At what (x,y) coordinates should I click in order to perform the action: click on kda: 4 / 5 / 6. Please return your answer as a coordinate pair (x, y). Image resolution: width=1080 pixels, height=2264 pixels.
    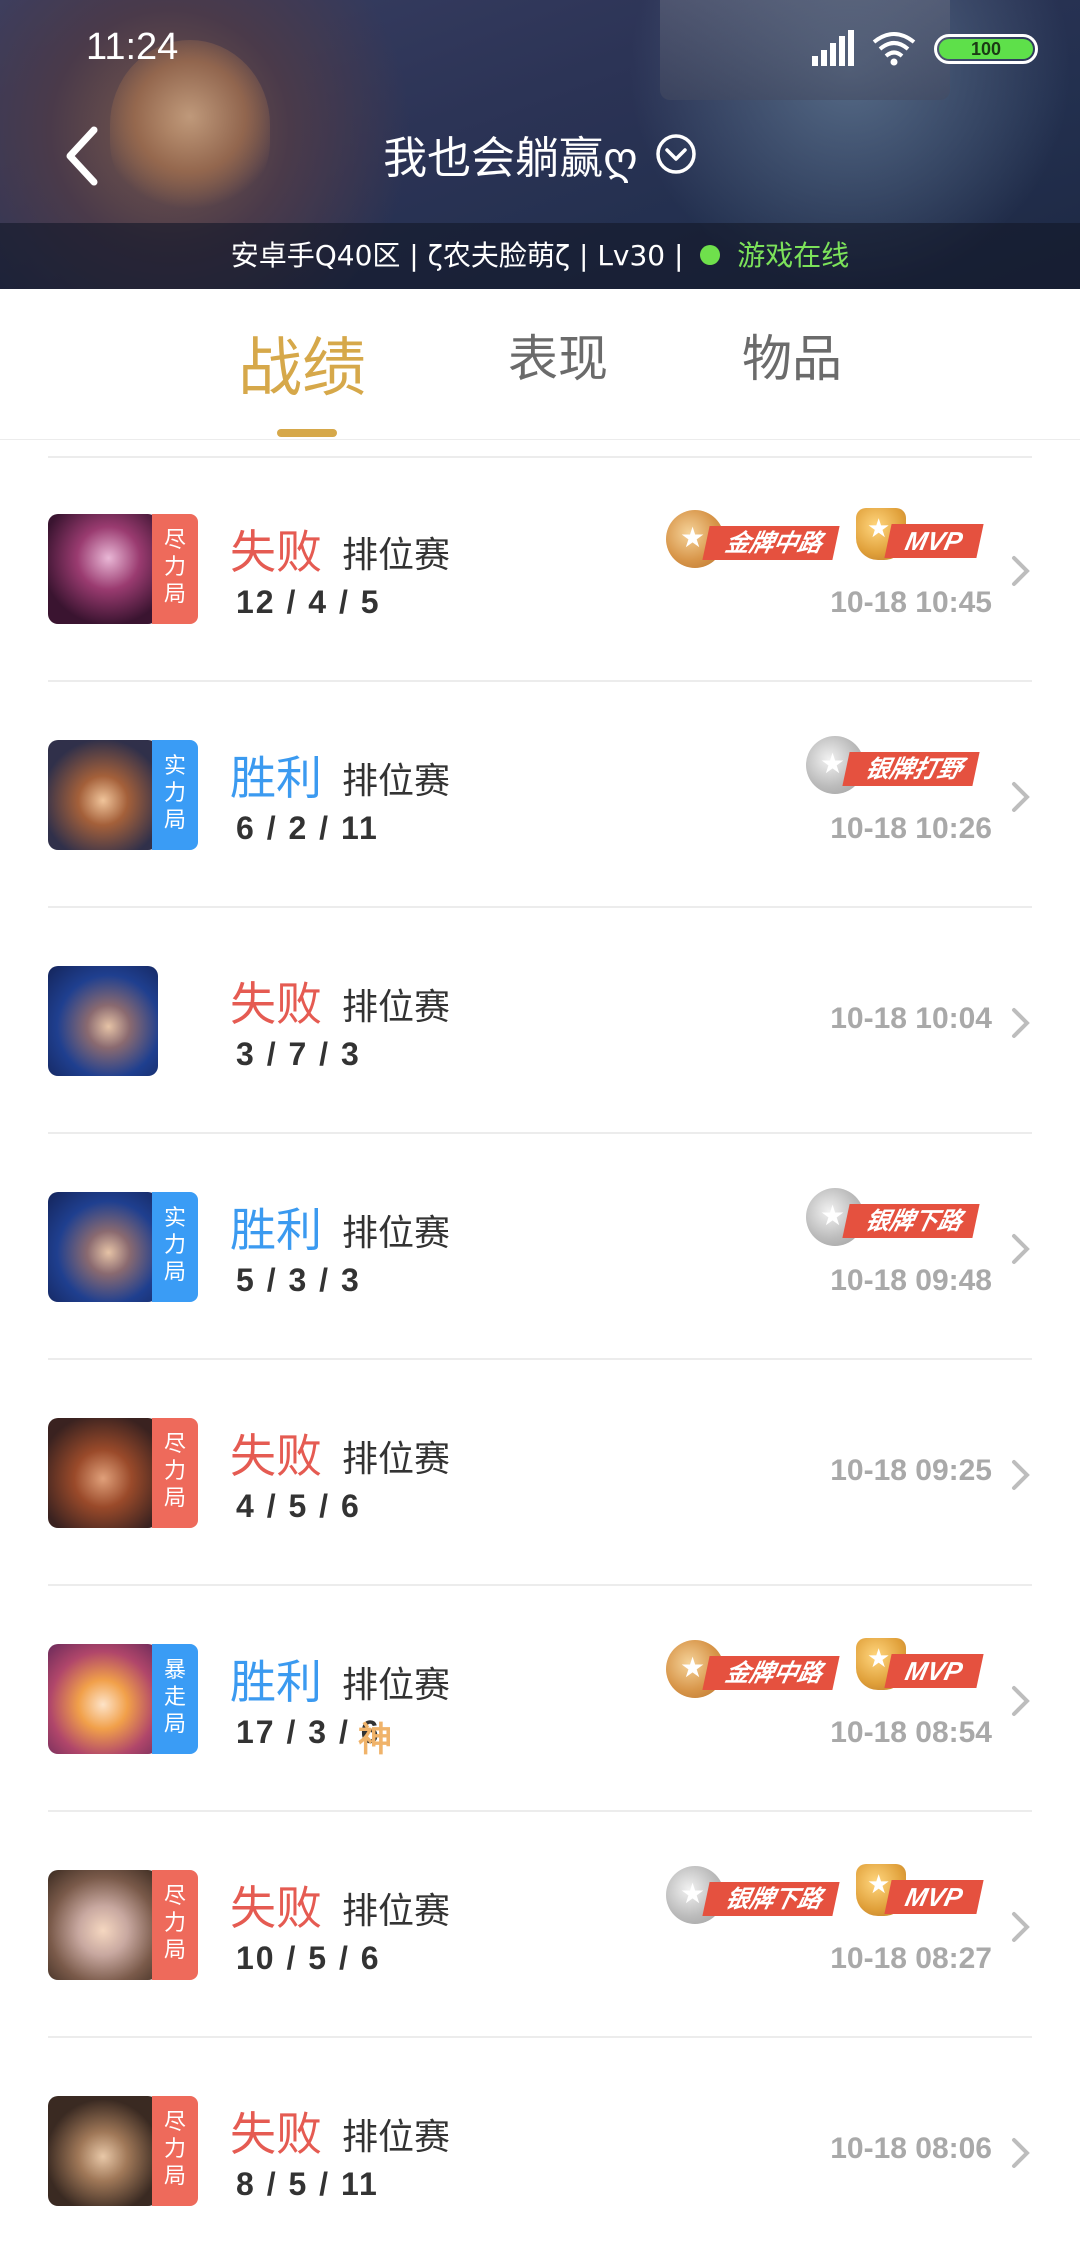
    Looking at the image, I should click on (298, 1506).